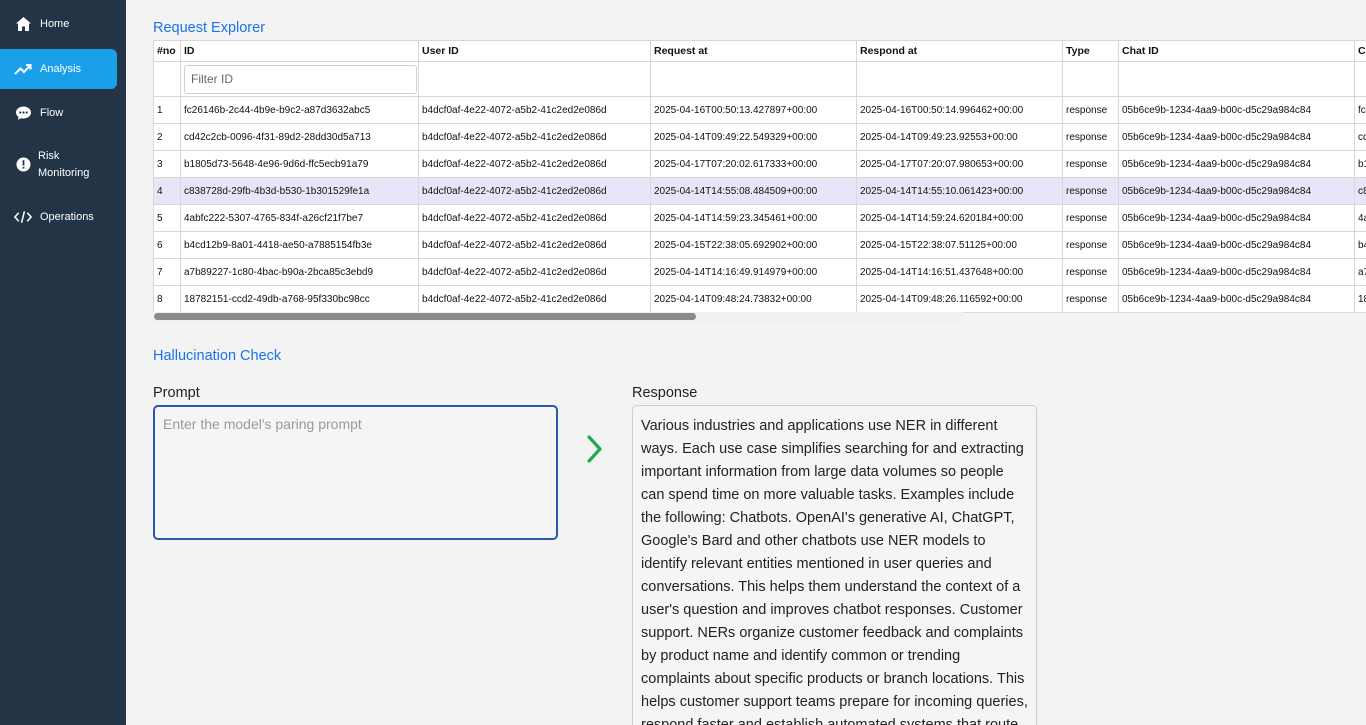  I want to click on sidebar-item-operations: Operations, so click(58, 217).